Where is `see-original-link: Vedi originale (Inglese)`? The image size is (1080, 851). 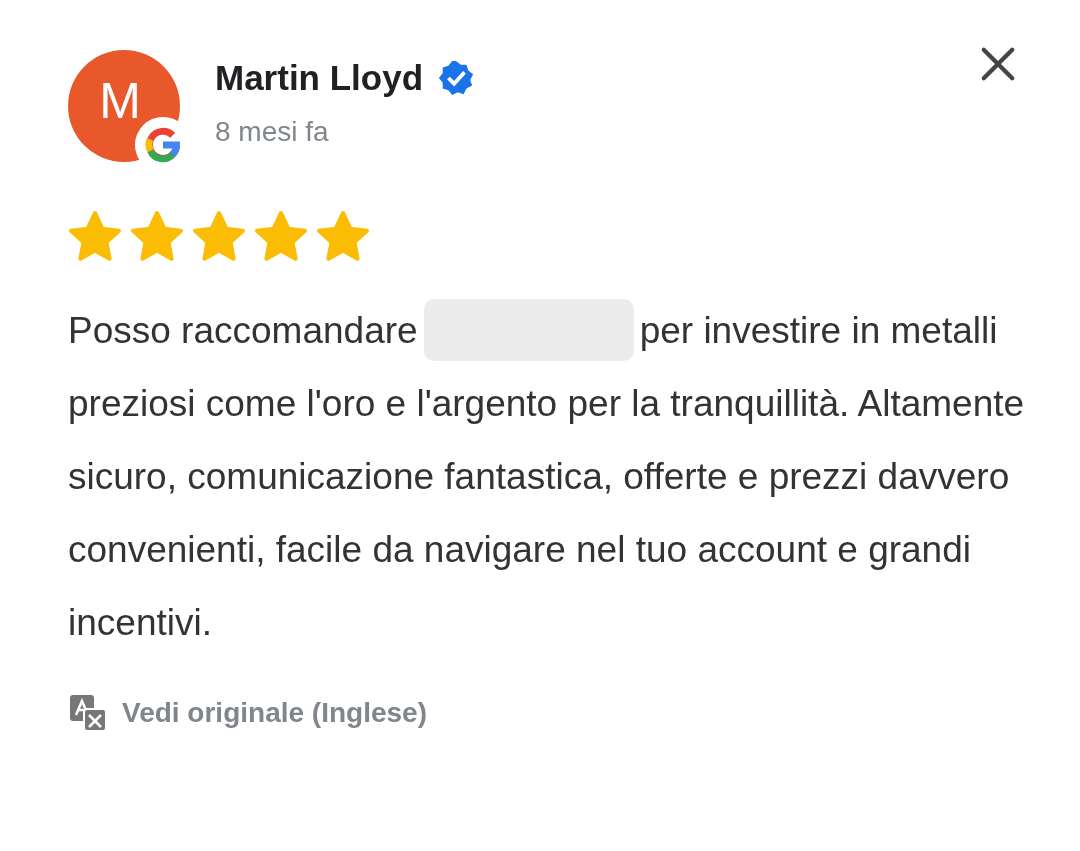 see-original-link: Vedi originale (Inglese) is located at coordinates (247, 713).